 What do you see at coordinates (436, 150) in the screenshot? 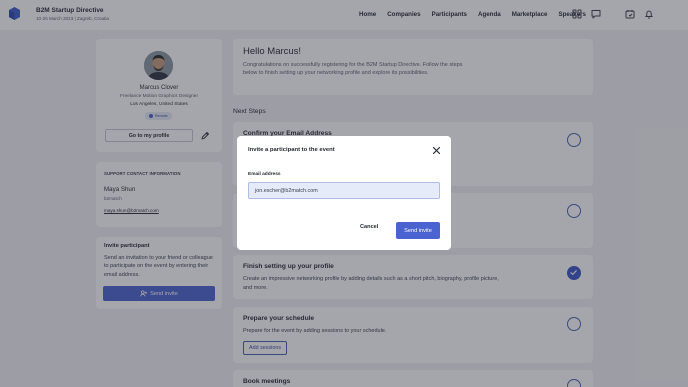
I see `close-icon` at bounding box center [436, 150].